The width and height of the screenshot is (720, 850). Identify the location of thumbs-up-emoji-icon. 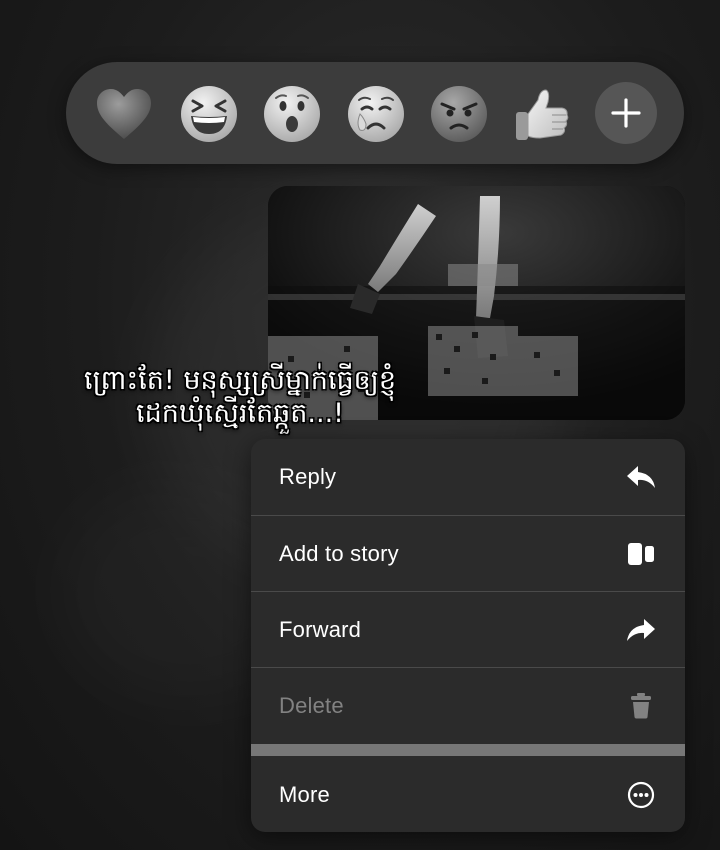
(542, 114).